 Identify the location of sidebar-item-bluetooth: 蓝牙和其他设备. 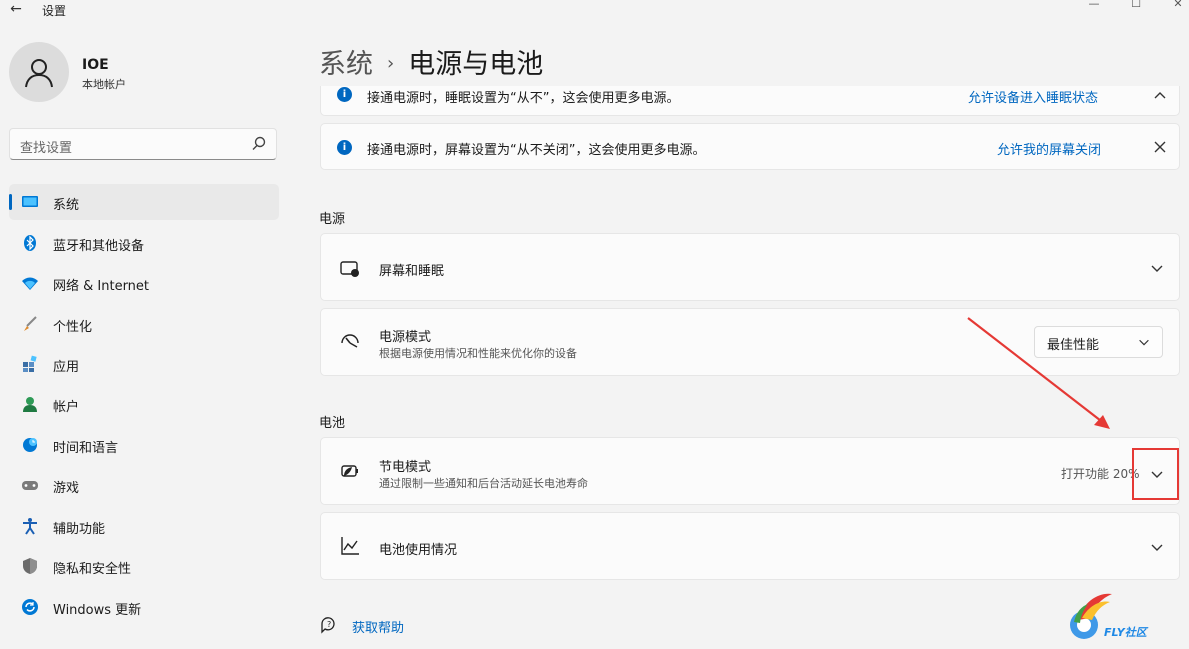
(144, 243).